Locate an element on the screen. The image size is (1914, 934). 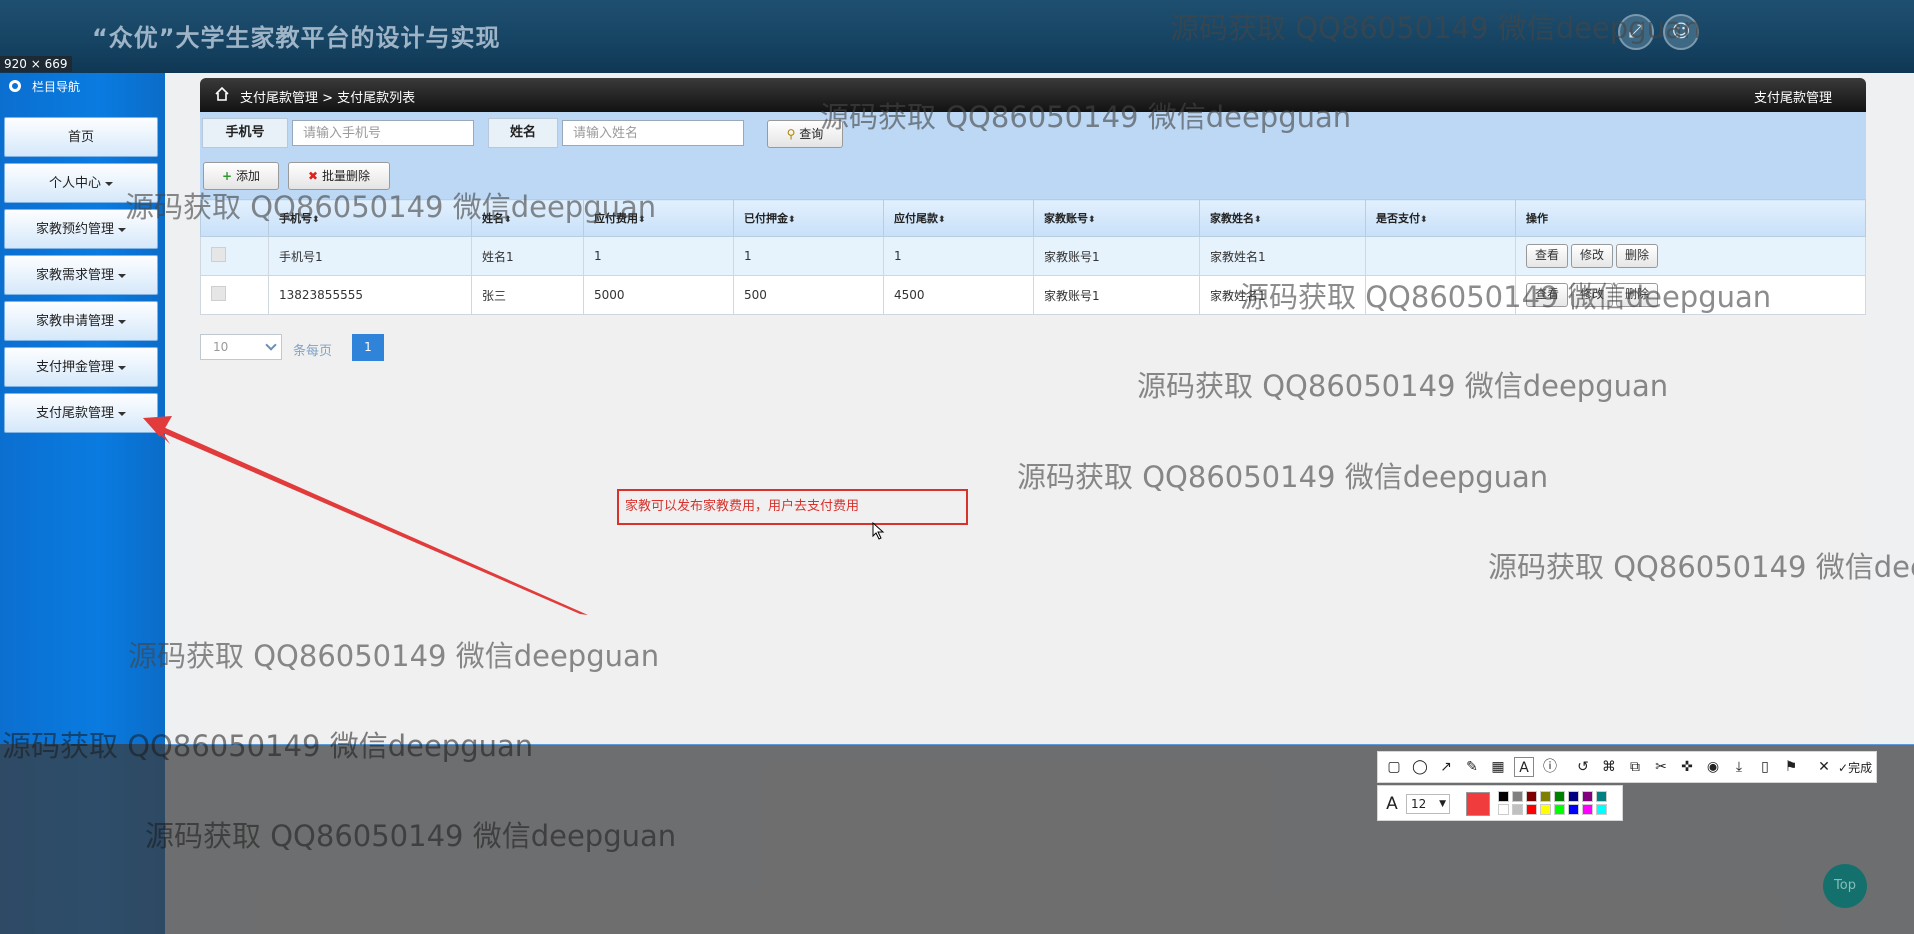
checkmark-icon: ✓ is located at coordinates (1843, 768).